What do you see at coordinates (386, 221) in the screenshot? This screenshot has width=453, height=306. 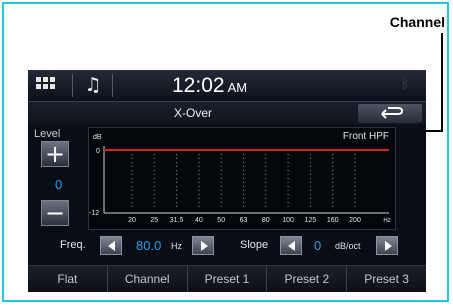 I see `hz-label: Hz` at bounding box center [386, 221].